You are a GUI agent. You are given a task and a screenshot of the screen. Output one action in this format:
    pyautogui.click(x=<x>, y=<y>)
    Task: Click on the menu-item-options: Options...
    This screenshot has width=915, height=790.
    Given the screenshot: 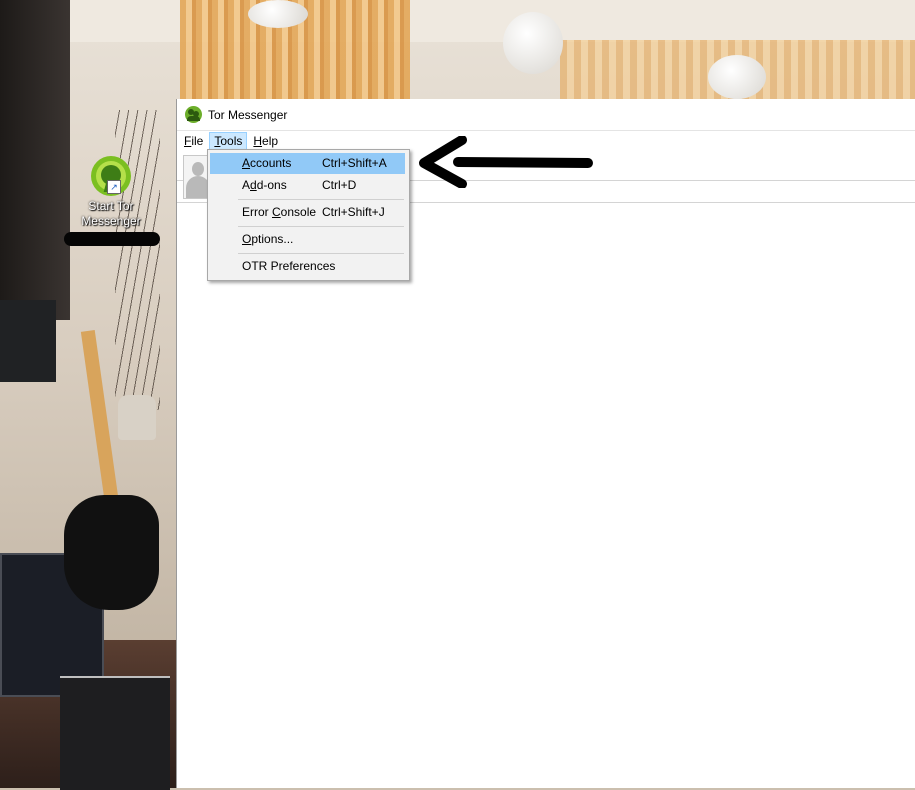 What is the action you would take?
    pyautogui.click(x=307, y=239)
    